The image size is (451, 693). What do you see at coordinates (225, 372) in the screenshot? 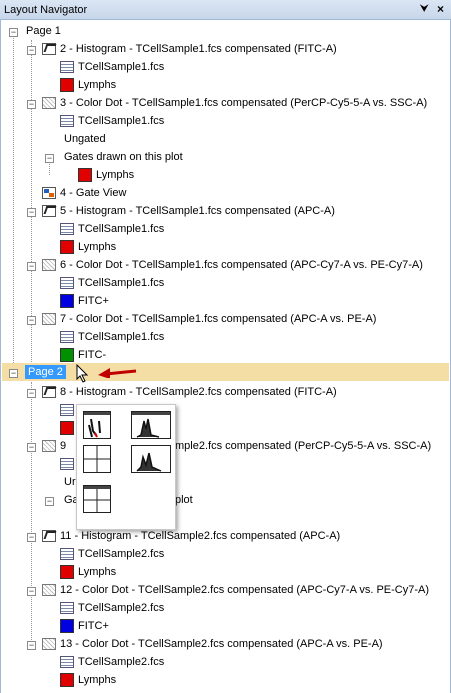
I see `drop-target-highlight` at bounding box center [225, 372].